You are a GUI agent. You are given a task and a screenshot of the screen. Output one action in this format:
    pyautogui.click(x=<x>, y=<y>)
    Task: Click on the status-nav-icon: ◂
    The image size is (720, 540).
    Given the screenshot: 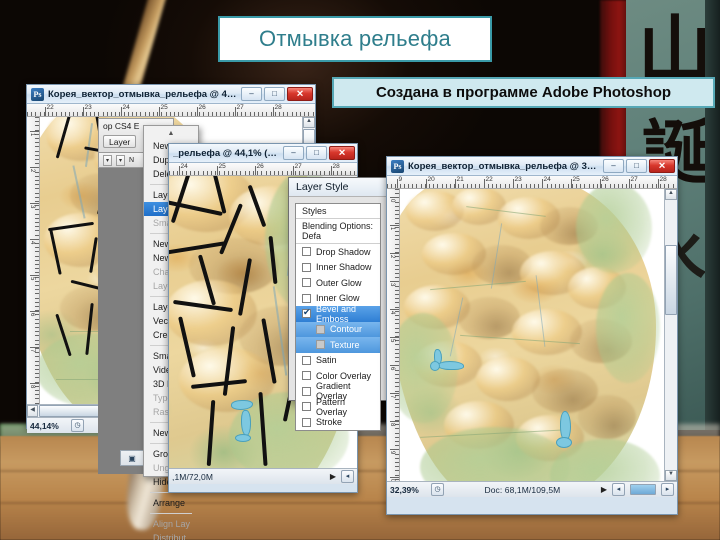 What is the action you would take?
    pyautogui.click(x=618, y=489)
    